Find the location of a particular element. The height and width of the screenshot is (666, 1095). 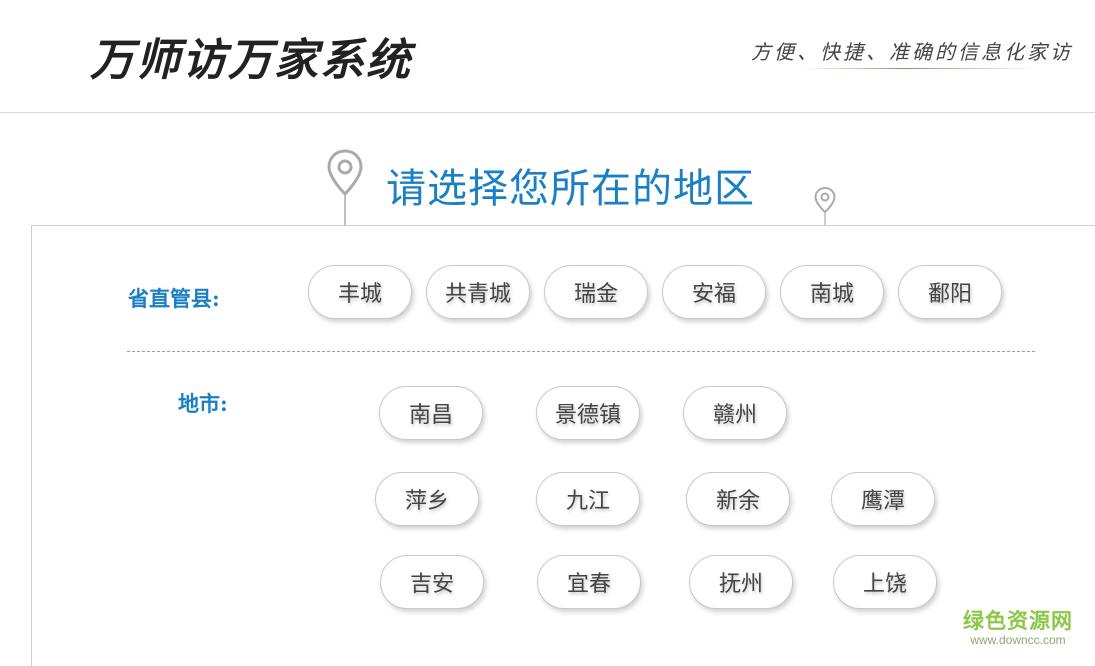

city-button-ganzhou: 赣州 is located at coordinates (735, 413).